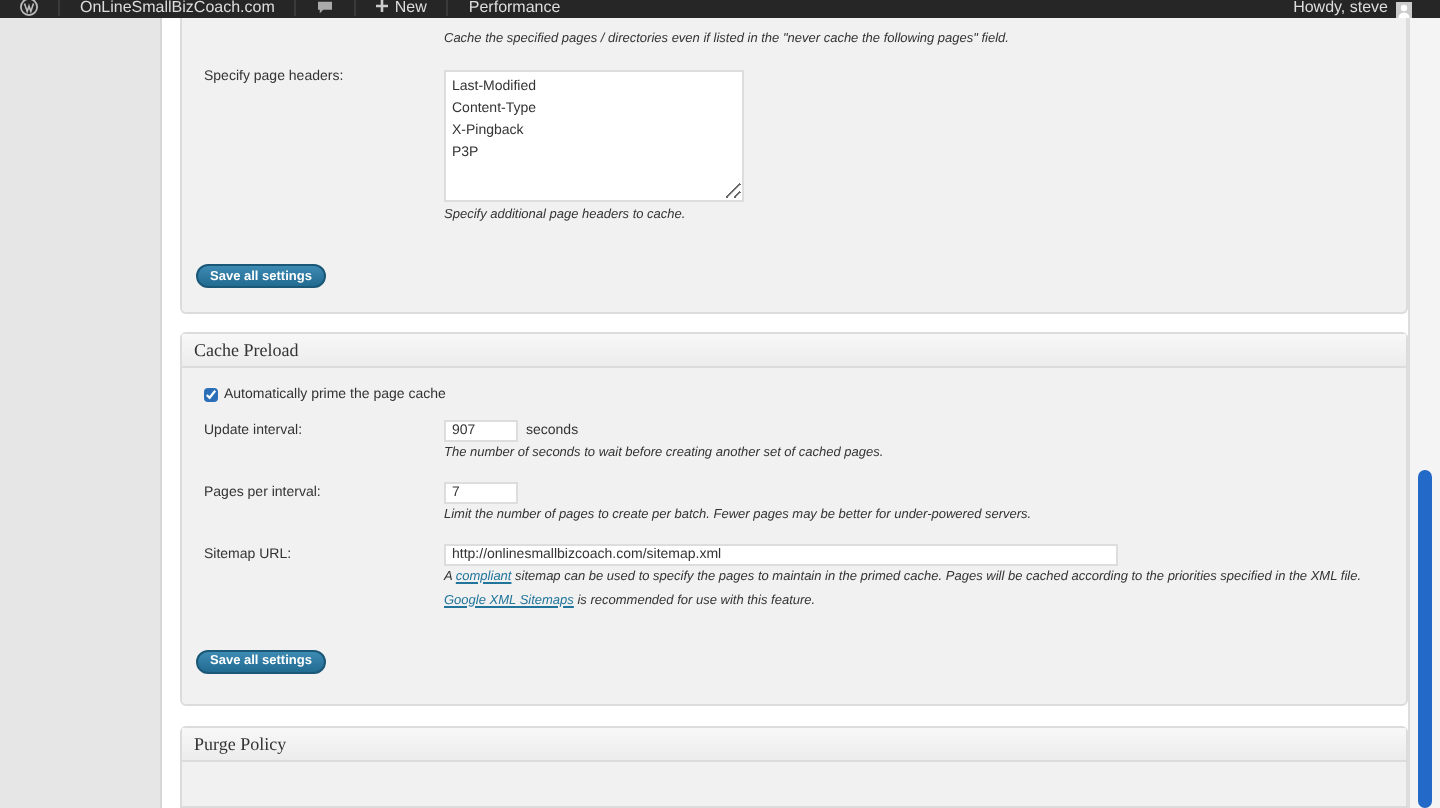 The image size is (1440, 808). What do you see at coordinates (245, 349) in the screenshot?
I see `section-title: Cache Preload` at bounding box center [245, 349].